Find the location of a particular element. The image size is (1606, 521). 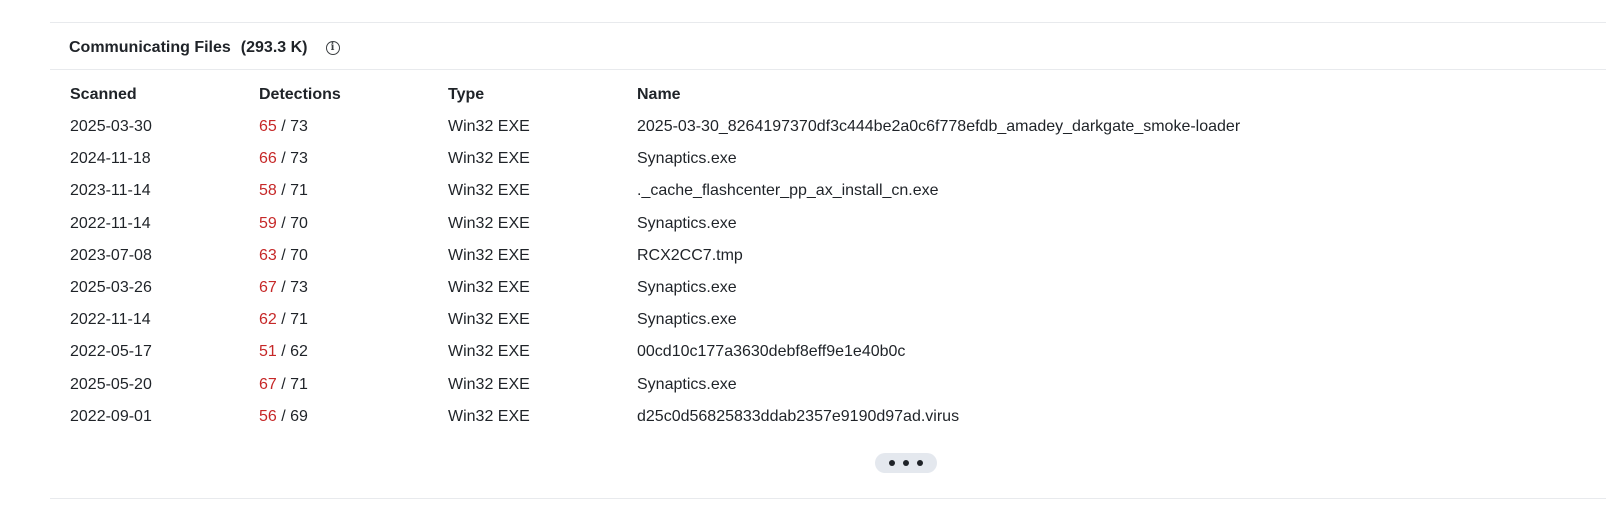

column-header-type: Type is located at coordinates (466, 94).